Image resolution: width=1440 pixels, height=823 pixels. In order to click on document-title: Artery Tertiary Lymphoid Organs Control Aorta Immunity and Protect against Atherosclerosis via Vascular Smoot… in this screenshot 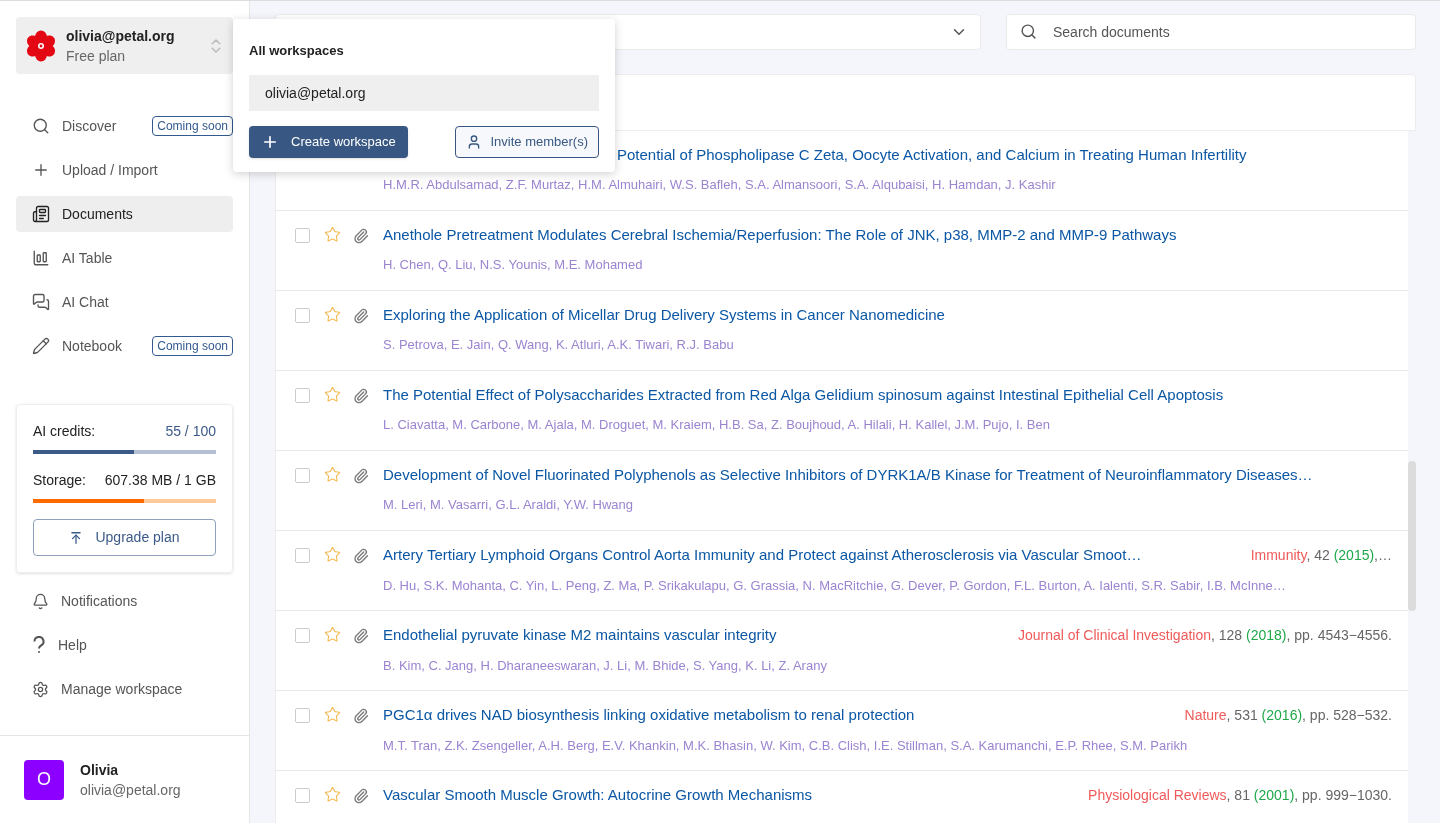, I will do `click(813, 555)`.